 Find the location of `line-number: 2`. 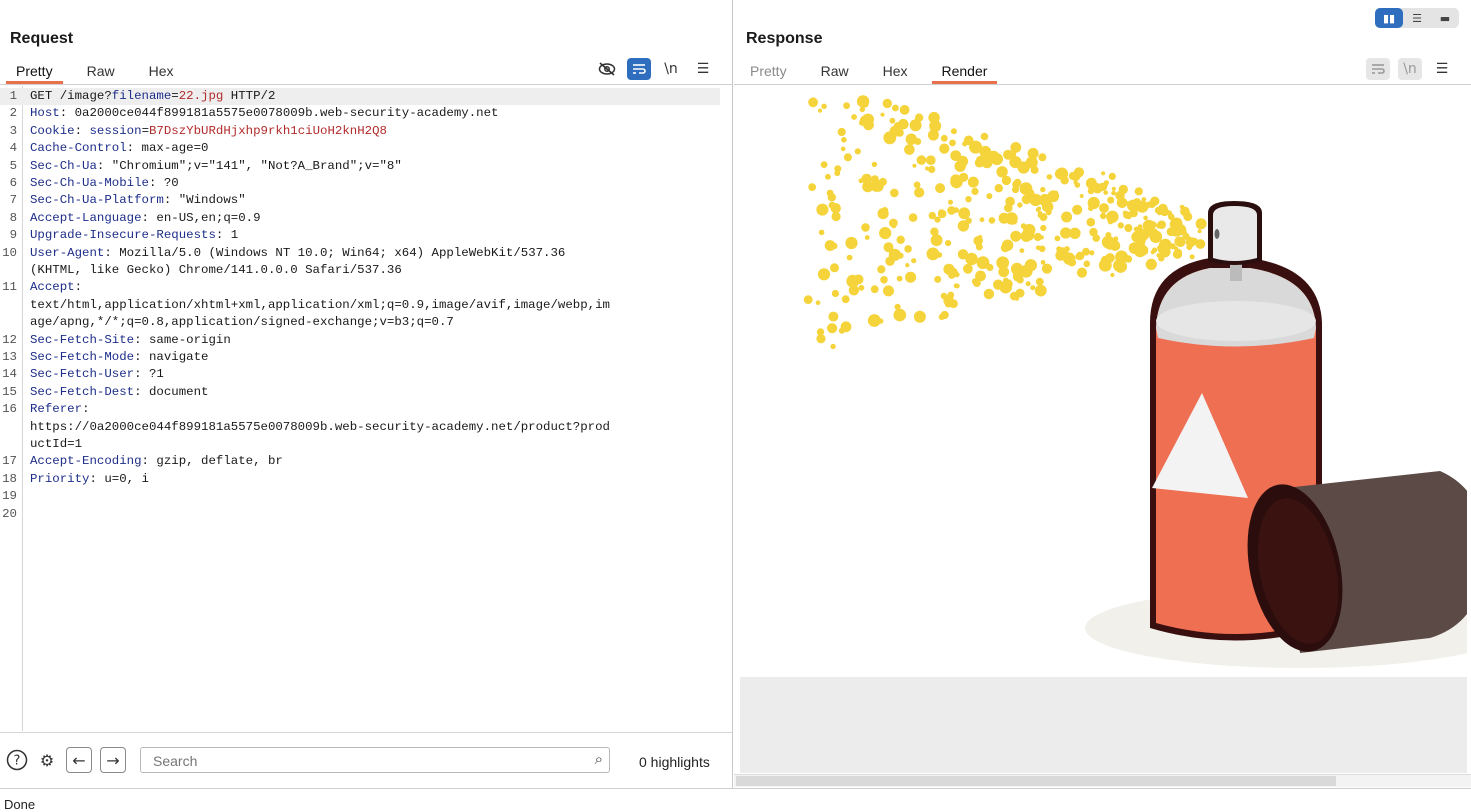

line-number: 2 is located at coordinates (13, 113).